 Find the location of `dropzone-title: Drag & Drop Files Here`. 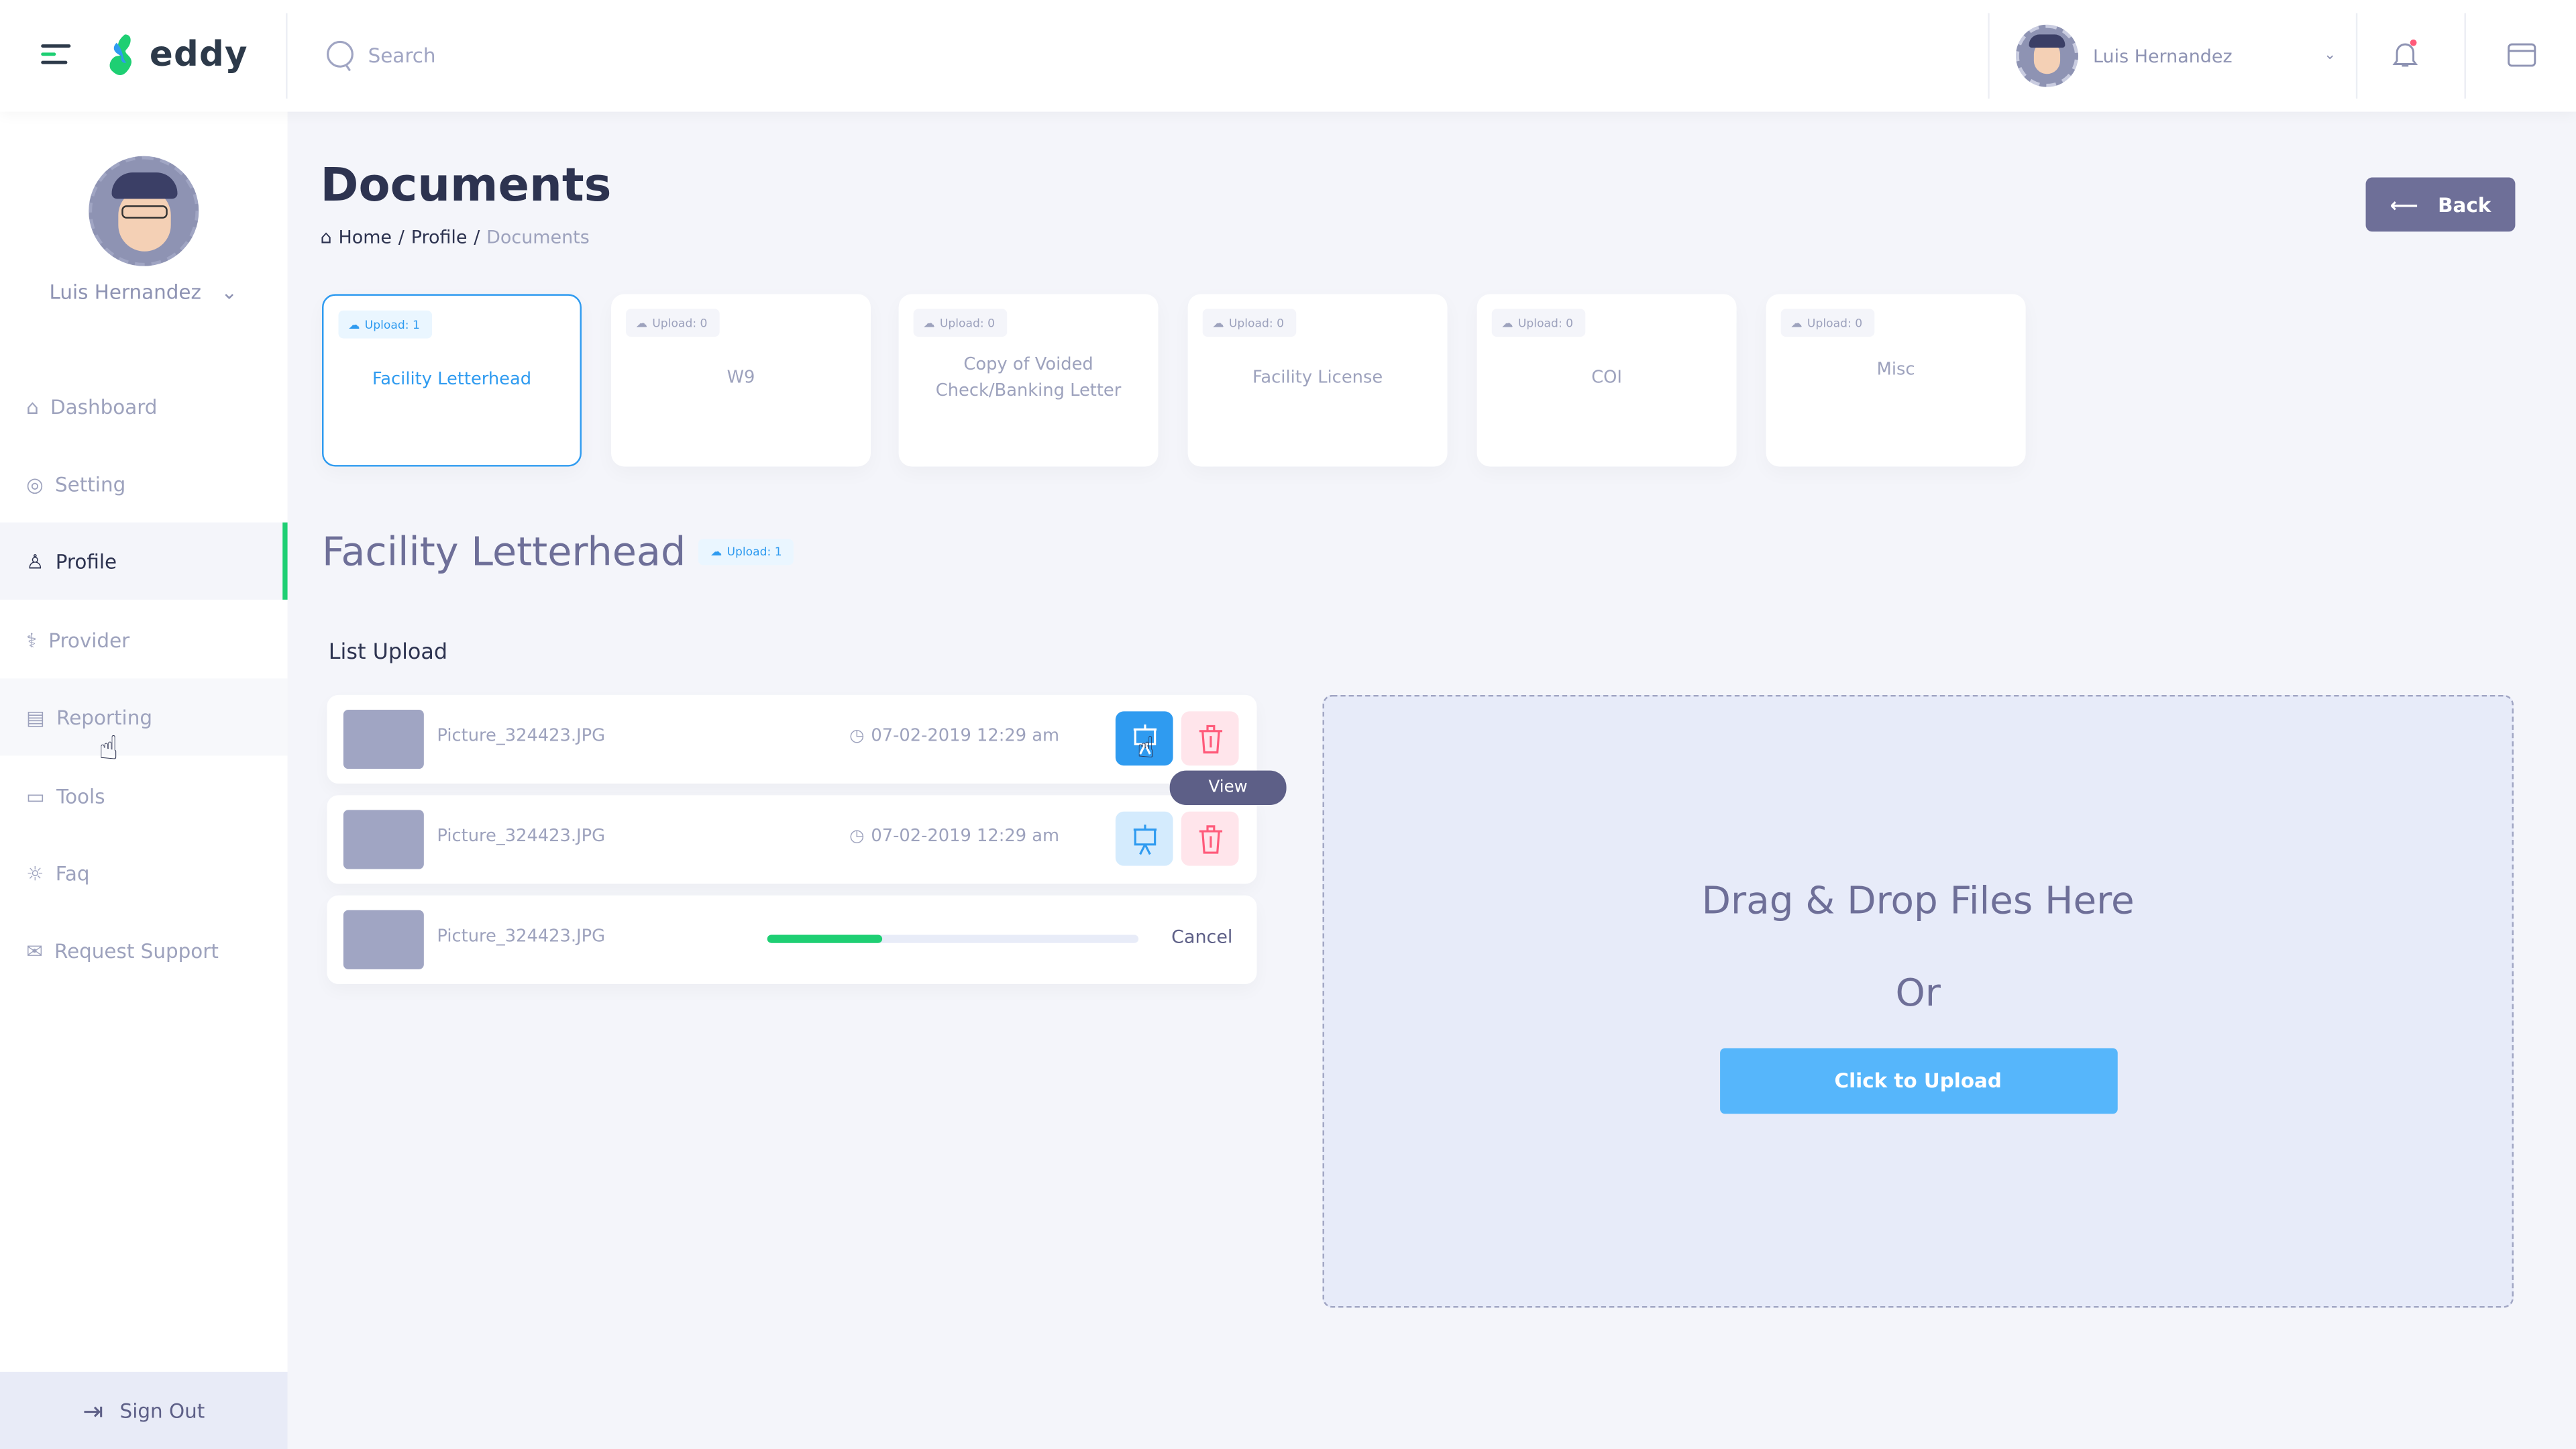

dropzone-title: Drag & Drop Files Here is located at coordinates (1918, 902).